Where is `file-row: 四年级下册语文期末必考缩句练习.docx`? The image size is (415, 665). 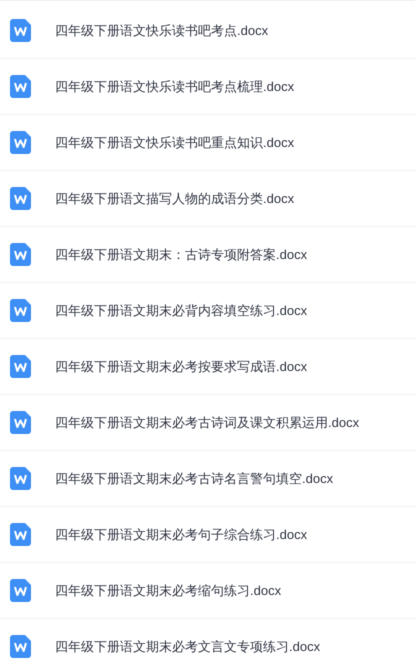
file-row: 四年级下册语文期末必考缩句练习.docx is located at coordinates (207, 591).